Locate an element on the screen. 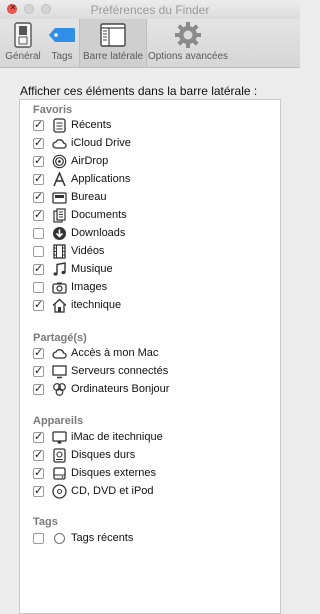 This screenshot has width=320, height=614. item-label: Bureau is located at coordinates (89, 197).